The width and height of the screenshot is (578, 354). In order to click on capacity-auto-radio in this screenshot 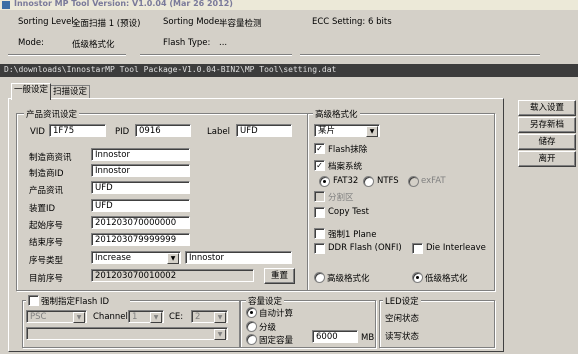, I will do `click(251, 312)`.